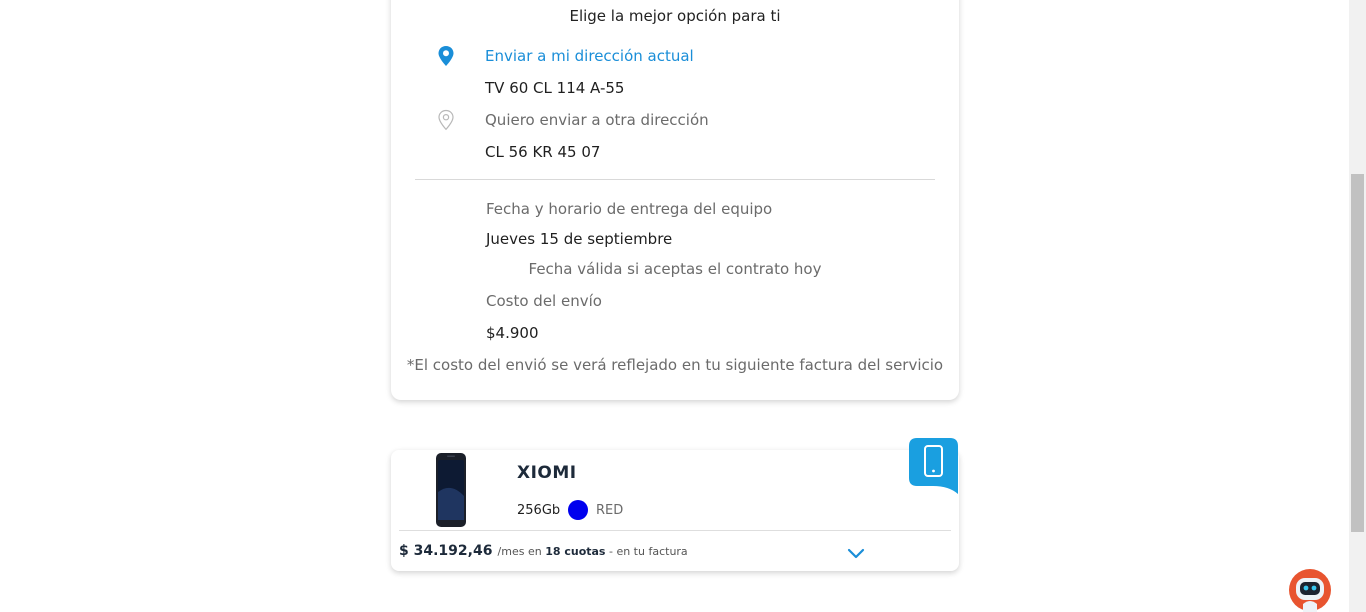  What do you see at coordinates (675, 530) in the screenshot?
I see `product-divider` at bounding box center [675, 530].